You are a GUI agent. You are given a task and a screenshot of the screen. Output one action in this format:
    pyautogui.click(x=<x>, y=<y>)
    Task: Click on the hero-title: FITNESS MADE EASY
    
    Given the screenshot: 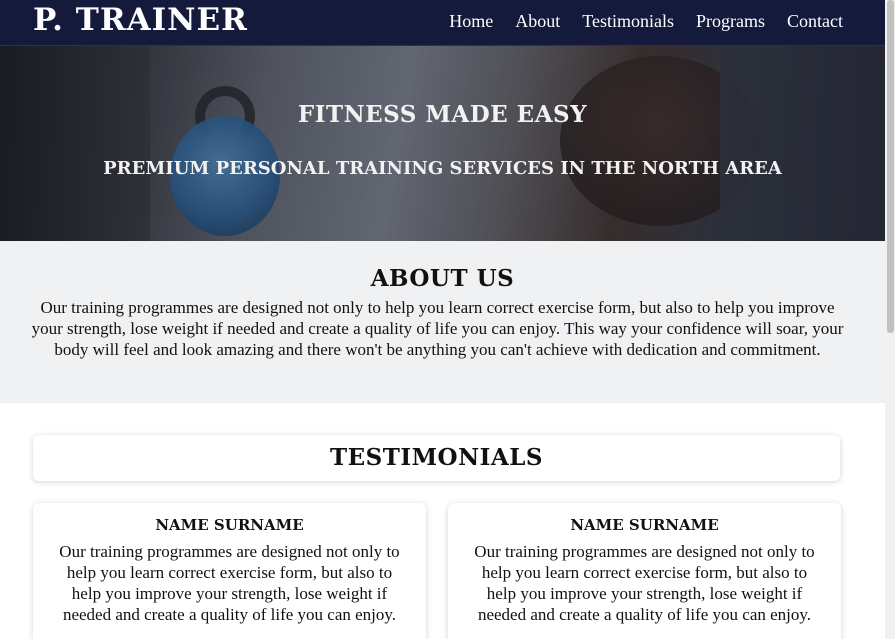 What is the action you would take?
    pyautogui.click(x=442, y=114)
    